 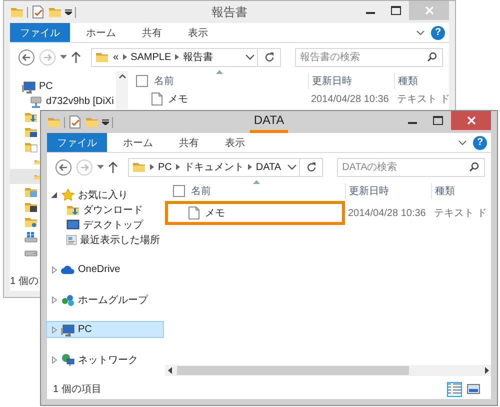 I want to click on nav-item: d732v9hb [DiXi, so click(x=62, y=101).